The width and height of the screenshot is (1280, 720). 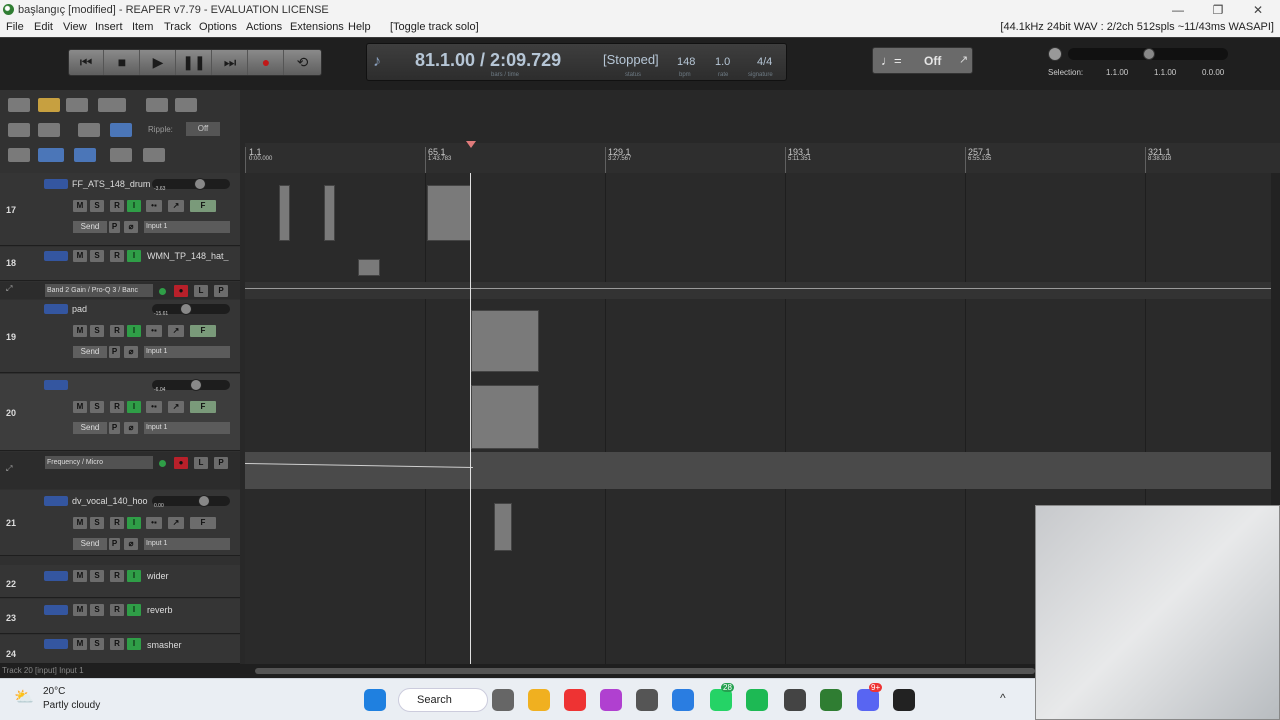 What do you see at coordinates (1178, 10) in the screenshot?
I see `minimize-icon: —` at bounding box center [1178, 10].